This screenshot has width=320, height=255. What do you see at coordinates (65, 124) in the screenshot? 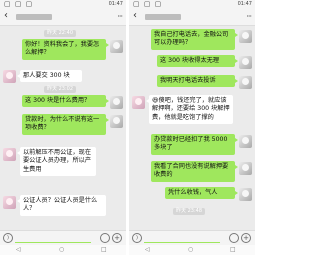
I see `message-sent: 贷款时，为什么不说有这一项收费？` at bounding box center [65, 124].